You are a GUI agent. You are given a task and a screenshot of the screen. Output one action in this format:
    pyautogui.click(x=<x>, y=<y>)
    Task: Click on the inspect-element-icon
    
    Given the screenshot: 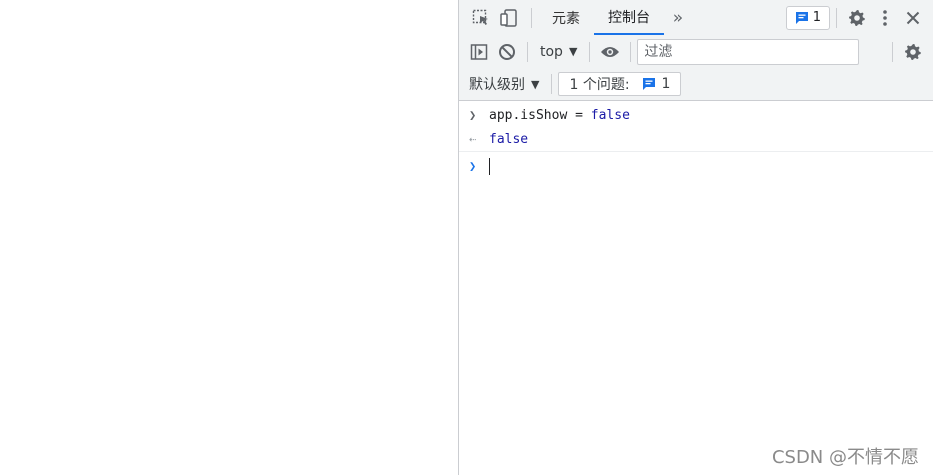 What is the action you would take?
    pyautogui.click(x=481, y=18)
    